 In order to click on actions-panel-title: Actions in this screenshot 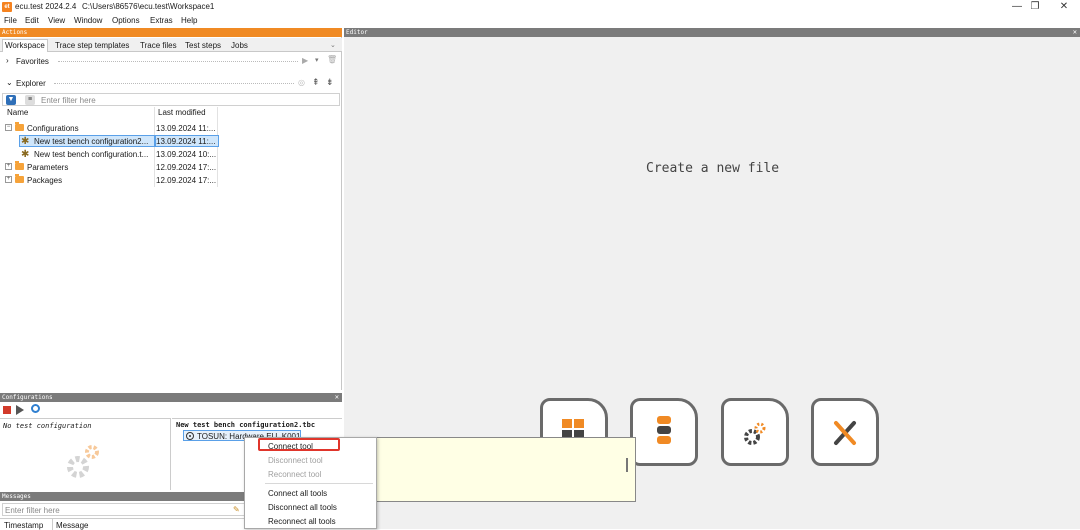, I will do `click(15, 32)`.